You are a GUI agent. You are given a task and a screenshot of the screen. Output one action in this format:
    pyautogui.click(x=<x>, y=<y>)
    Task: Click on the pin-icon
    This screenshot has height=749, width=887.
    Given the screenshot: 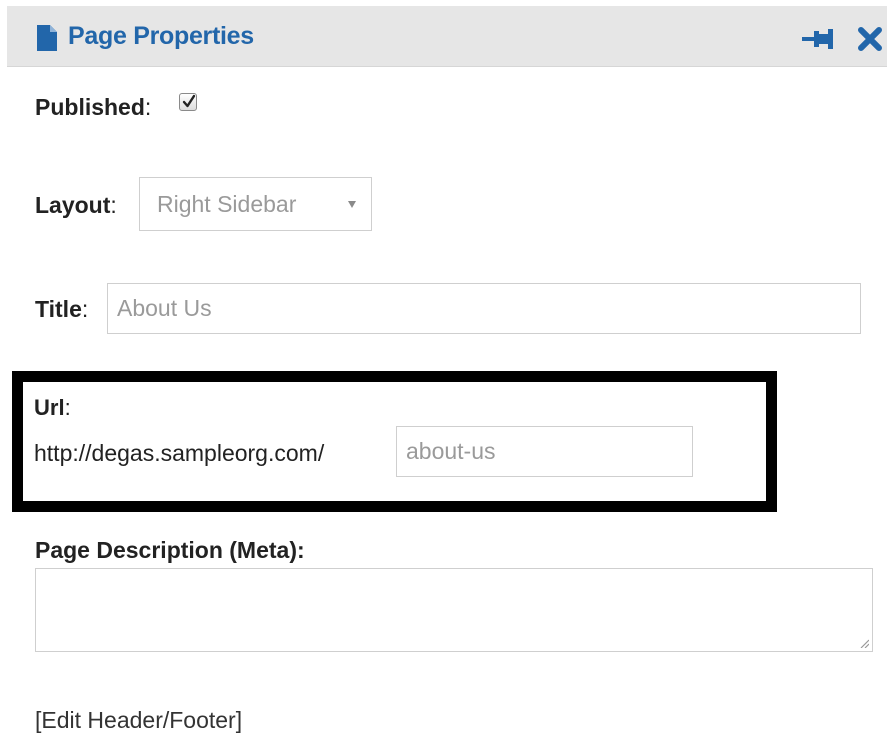 What is the action you would take?
    pyautogui.click(x=818, y=39)
    